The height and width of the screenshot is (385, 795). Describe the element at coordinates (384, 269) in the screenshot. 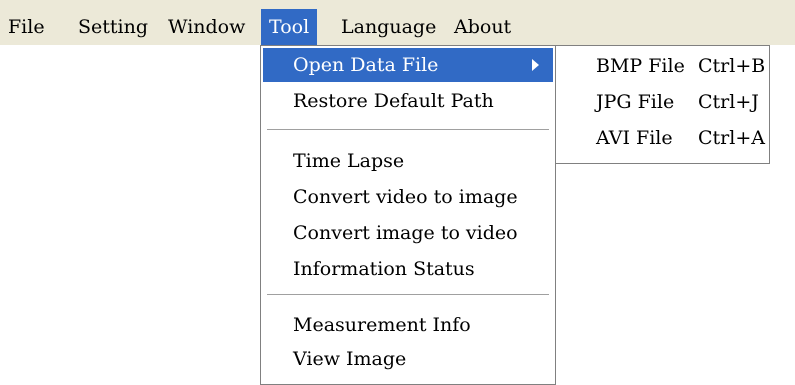

I see `menu-item-label: Information Status` at that location.